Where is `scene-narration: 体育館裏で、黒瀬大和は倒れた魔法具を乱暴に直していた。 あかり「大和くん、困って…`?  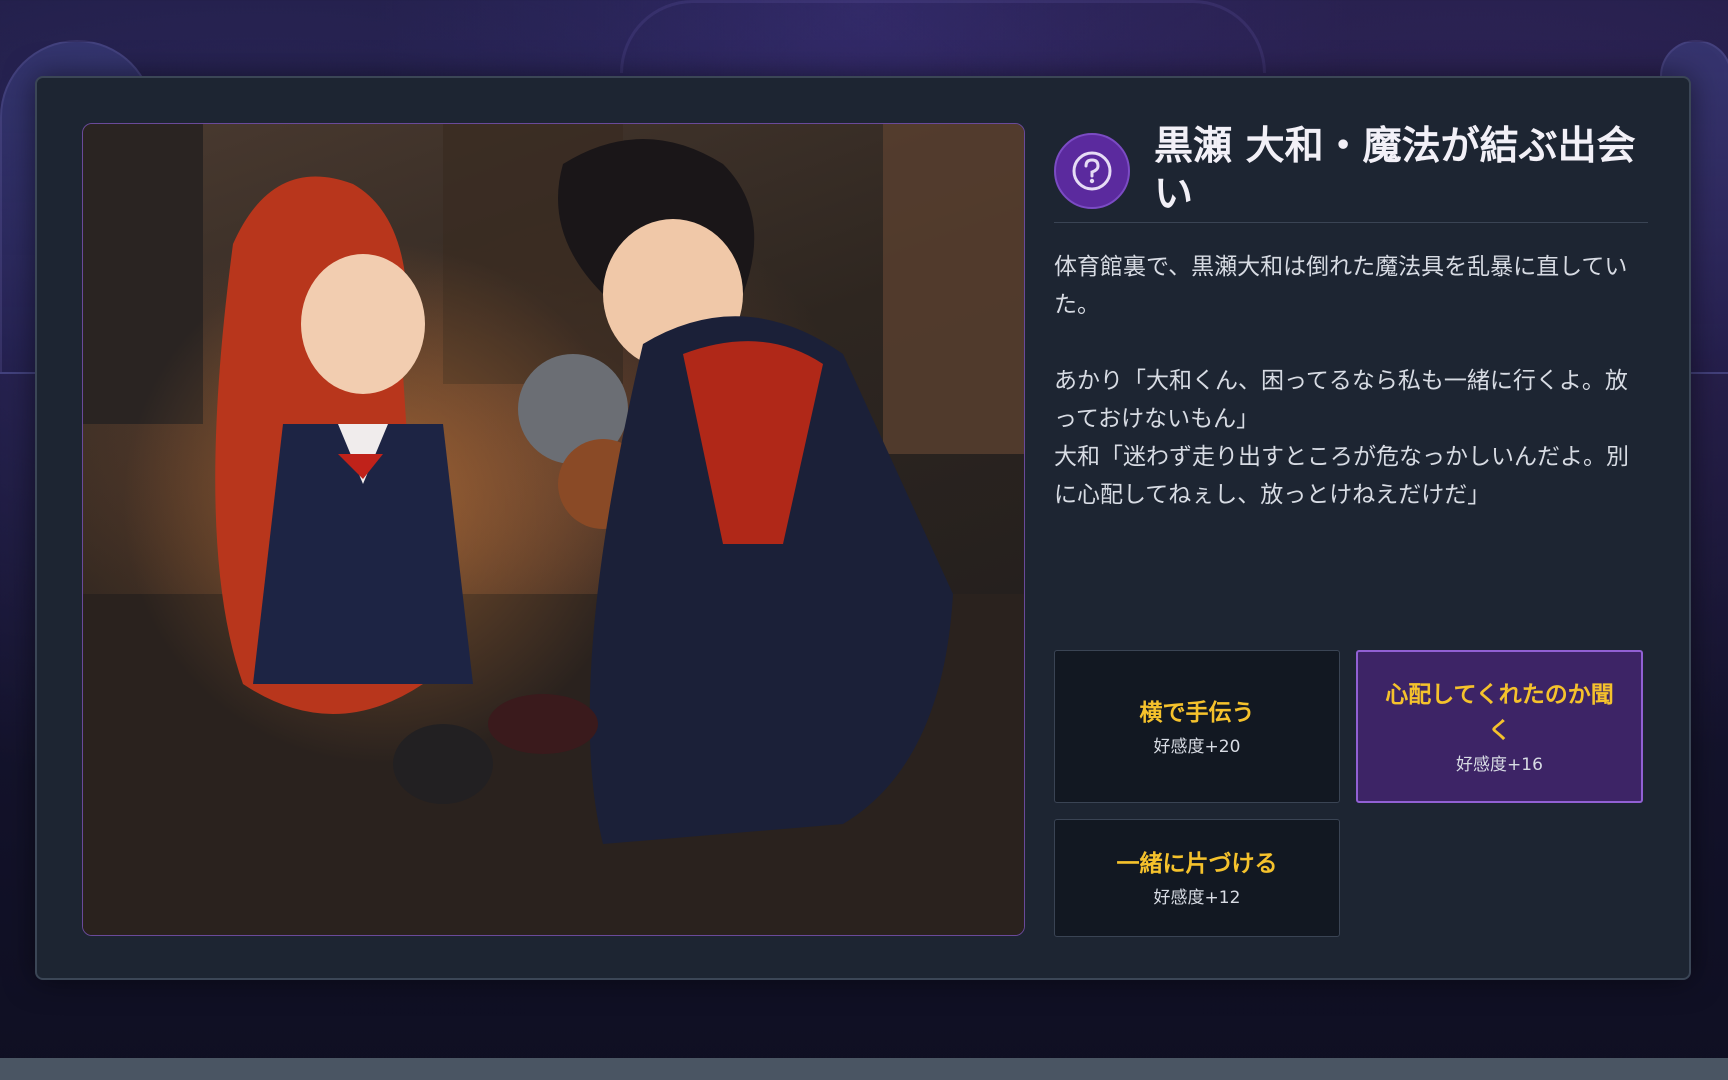
scene-narration: 体育館裏で、黒瀬大和は倒れた魔法具を乱暴に直していた。 あかり「大和くん、困って… is located at coordinates (1351, 381).